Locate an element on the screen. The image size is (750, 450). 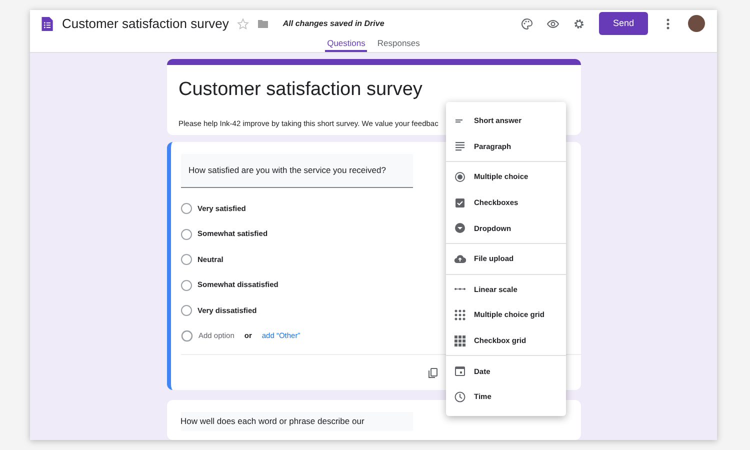
question-field: How satisfied are you with the service you received? is located at coordinates (296, 171).